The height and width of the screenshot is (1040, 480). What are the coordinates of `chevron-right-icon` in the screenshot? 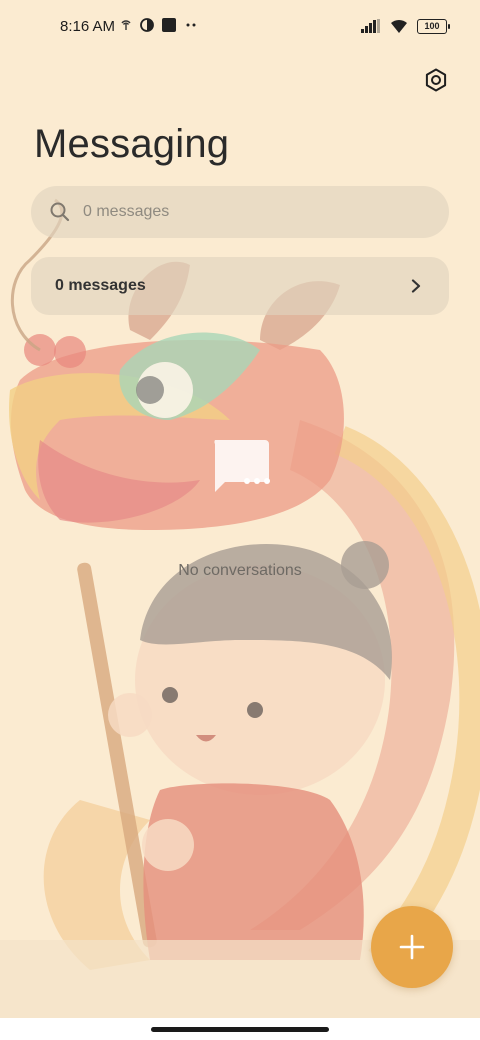 It's located at (416, 286).